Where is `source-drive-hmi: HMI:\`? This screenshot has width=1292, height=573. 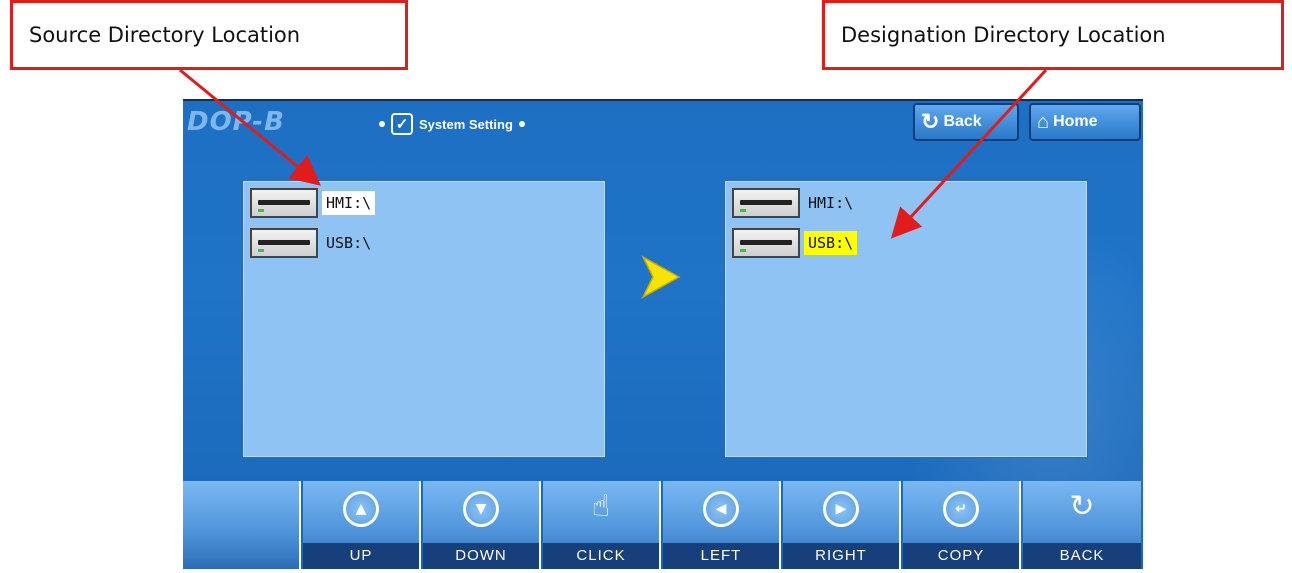
source-drive-hmi: HMI:\ is located at coordinates (313, 203).